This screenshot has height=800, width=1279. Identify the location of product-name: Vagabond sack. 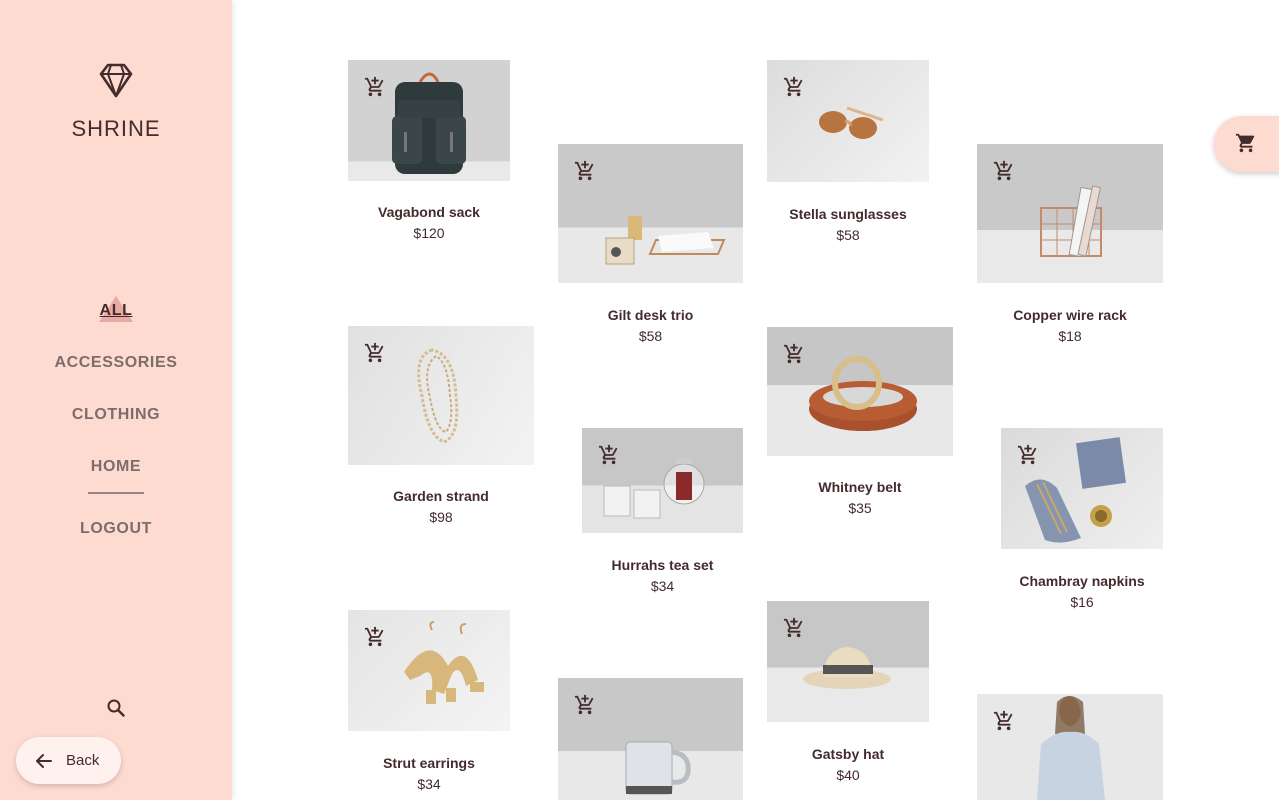
(429, 212).